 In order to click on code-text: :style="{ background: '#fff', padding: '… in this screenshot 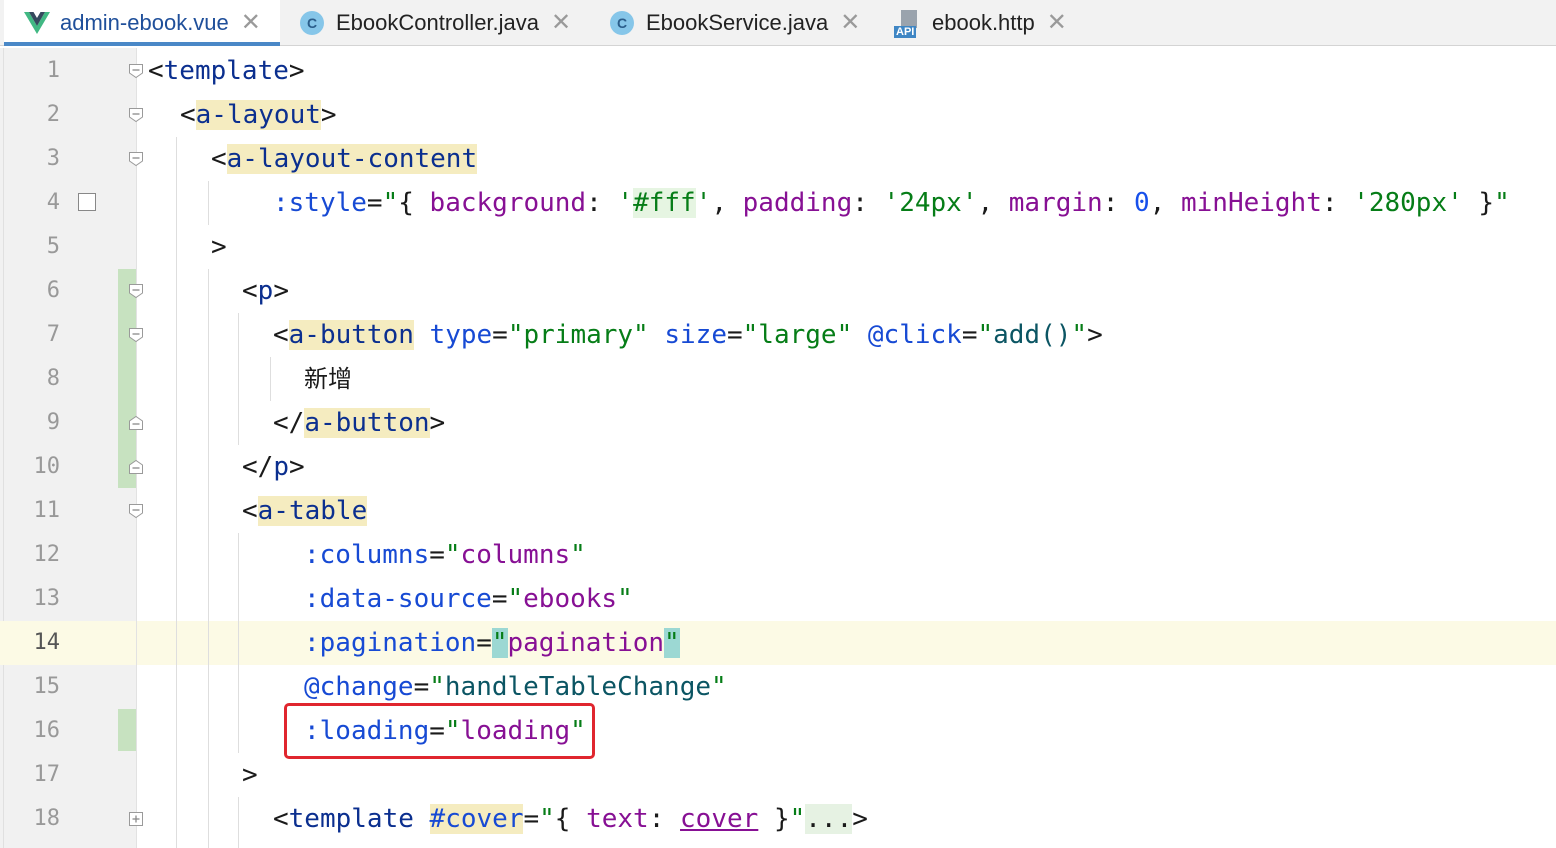, I will do `click(891, 203)`.